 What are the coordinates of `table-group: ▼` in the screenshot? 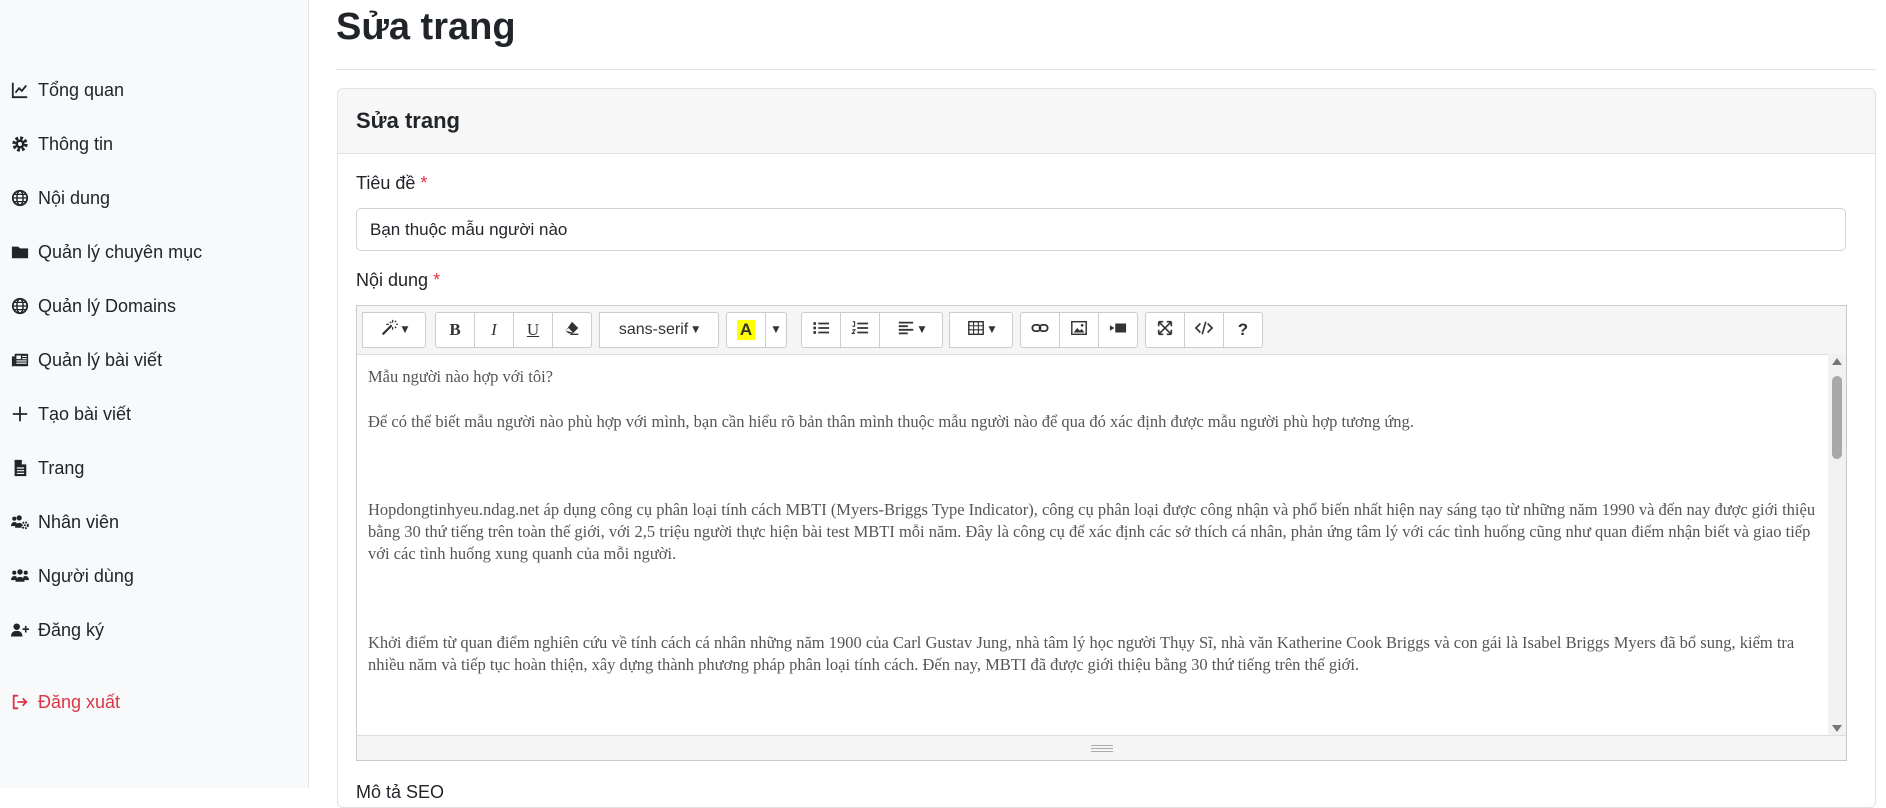 It's located at (981, 330).